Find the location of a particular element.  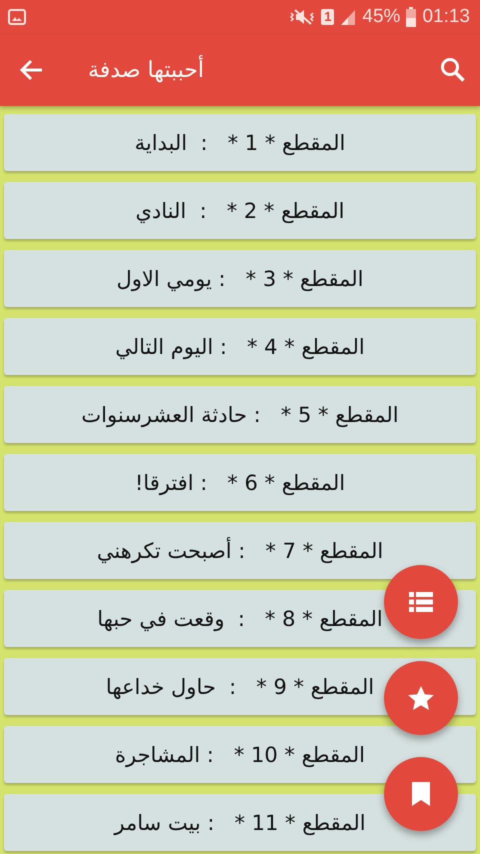

search-icon is located at coordinates (453, 70).